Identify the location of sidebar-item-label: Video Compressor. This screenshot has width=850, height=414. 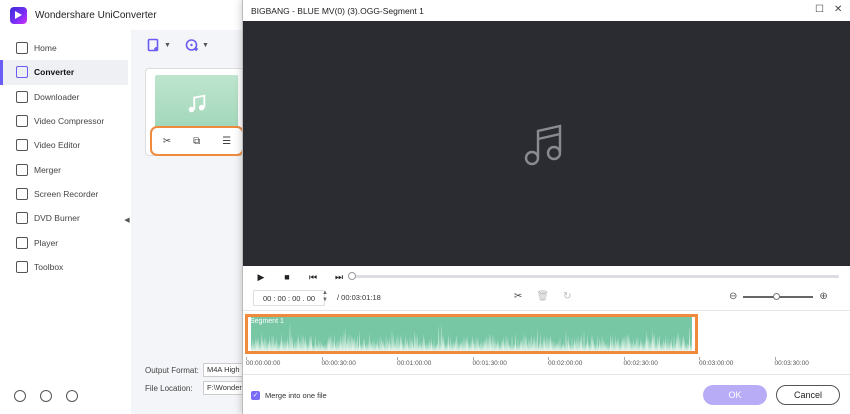
(69, 121).